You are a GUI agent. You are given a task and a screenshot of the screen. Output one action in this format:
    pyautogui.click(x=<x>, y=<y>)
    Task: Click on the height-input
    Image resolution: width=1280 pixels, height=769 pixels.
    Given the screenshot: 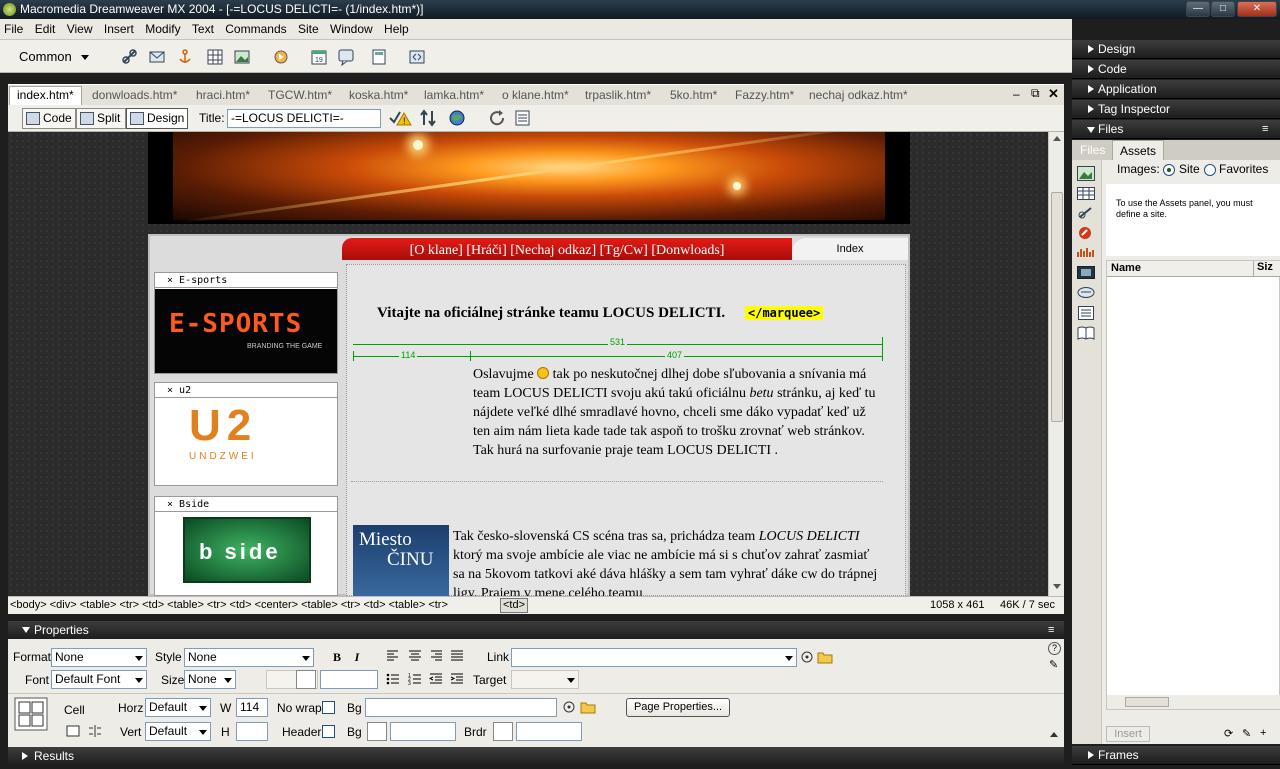 What is the action you would take?
    pyautogui.click(x=252, y=731)
    